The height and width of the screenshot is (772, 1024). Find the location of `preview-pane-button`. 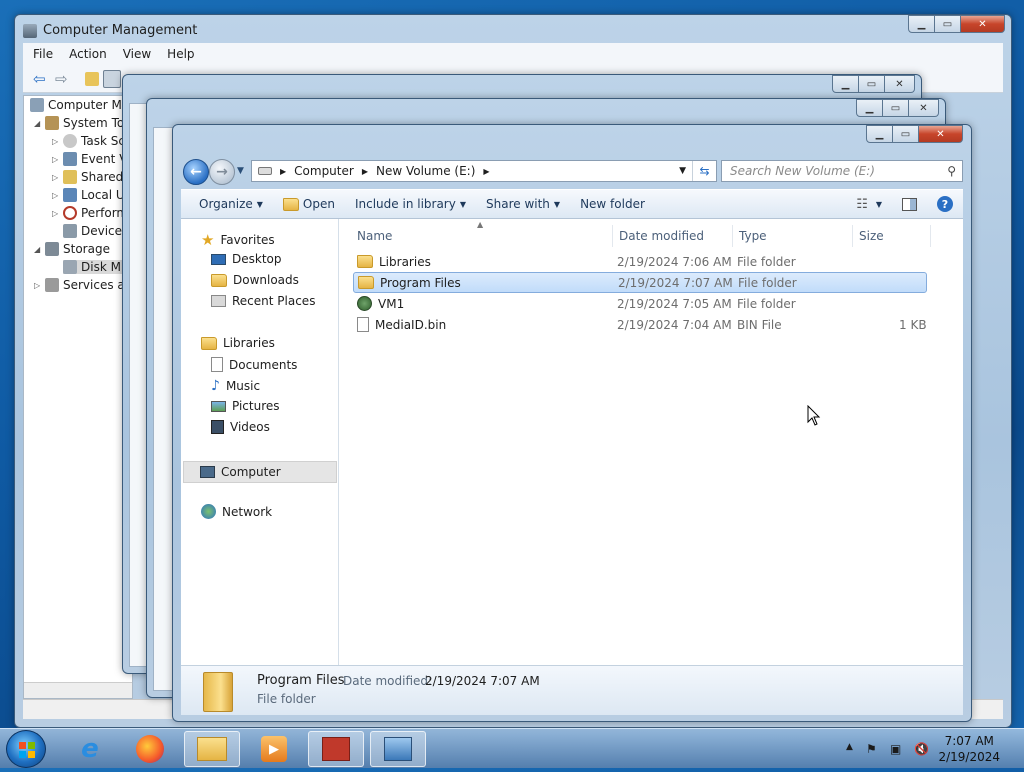

preview-pane-button is located at coordinates (909, 204).